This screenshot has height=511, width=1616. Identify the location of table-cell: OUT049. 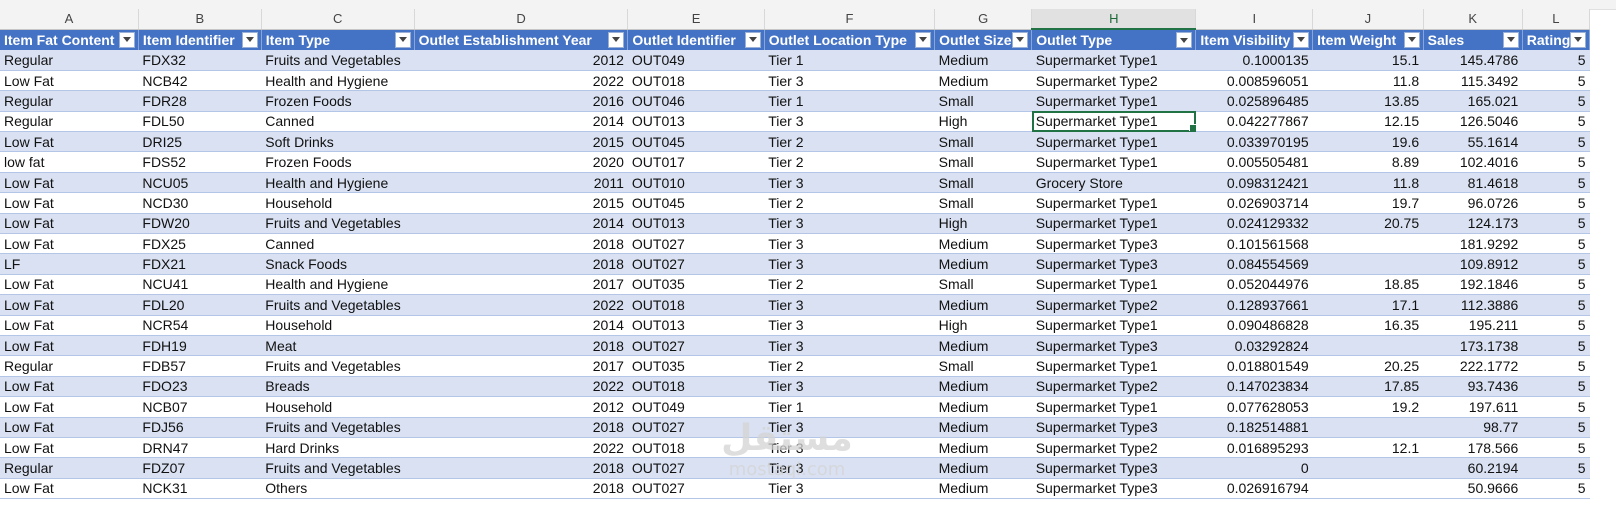
(696, 60).